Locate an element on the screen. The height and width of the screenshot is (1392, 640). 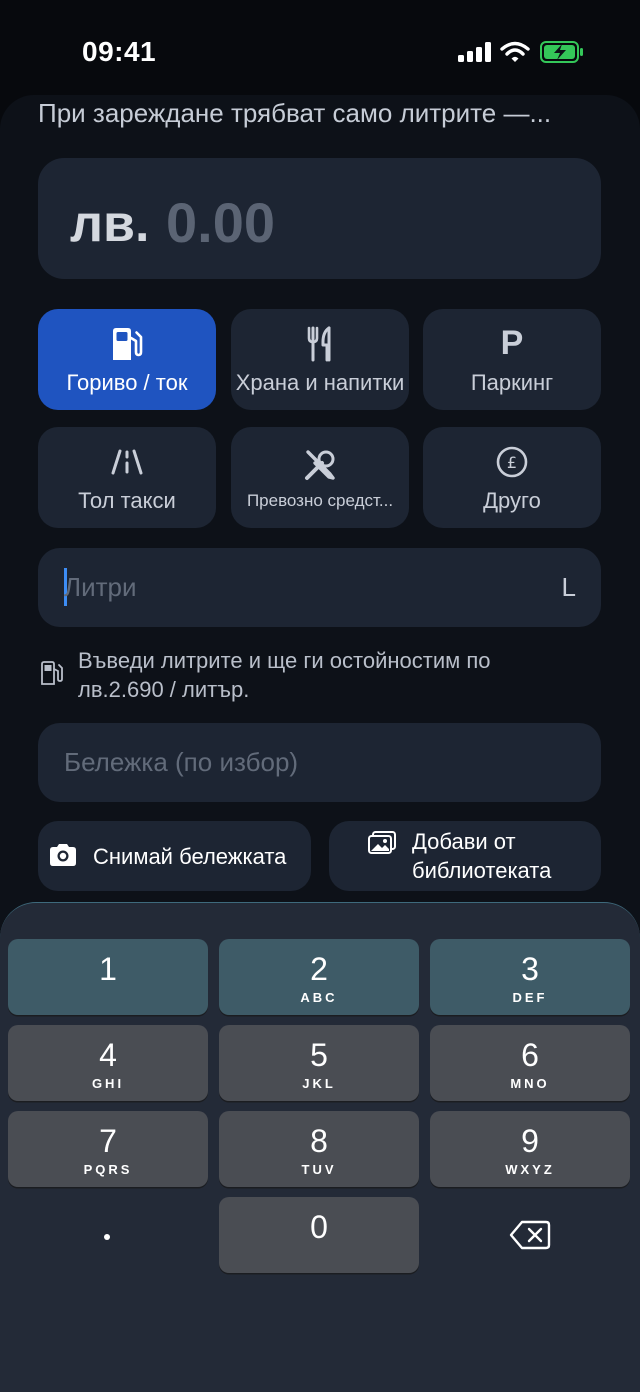
cellular-signal-icon is located at coordinates (475, 52).